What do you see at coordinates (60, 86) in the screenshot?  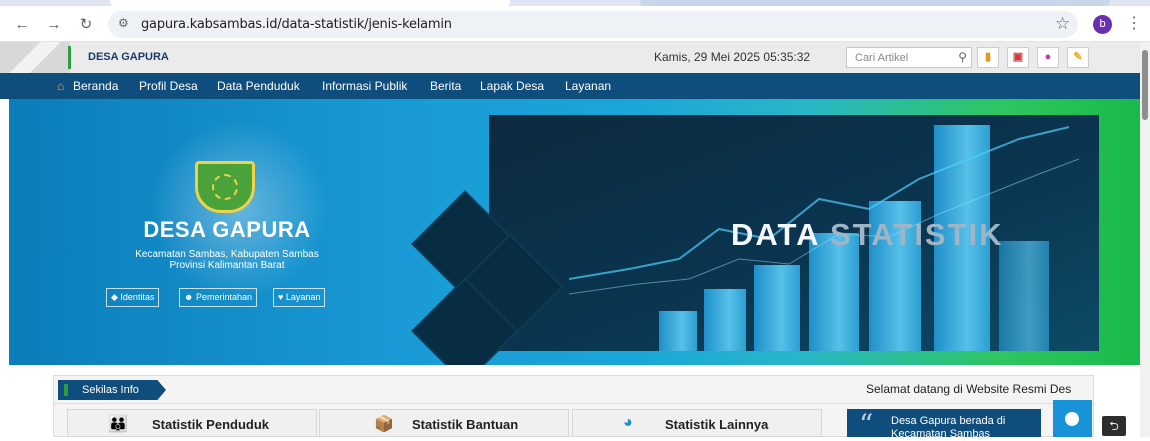 I see `home-icon: ⌂` at bounding box center [60, 86].